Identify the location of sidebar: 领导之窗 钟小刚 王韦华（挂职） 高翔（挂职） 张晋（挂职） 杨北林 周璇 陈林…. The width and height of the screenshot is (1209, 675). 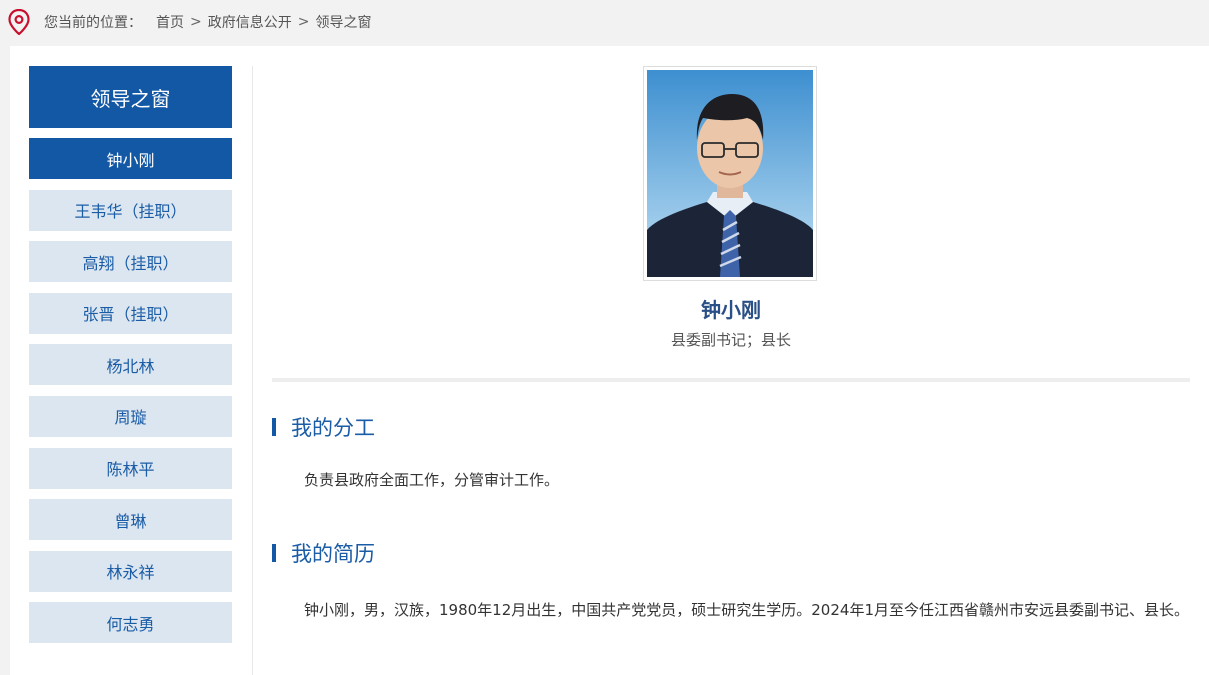
(130, 360).